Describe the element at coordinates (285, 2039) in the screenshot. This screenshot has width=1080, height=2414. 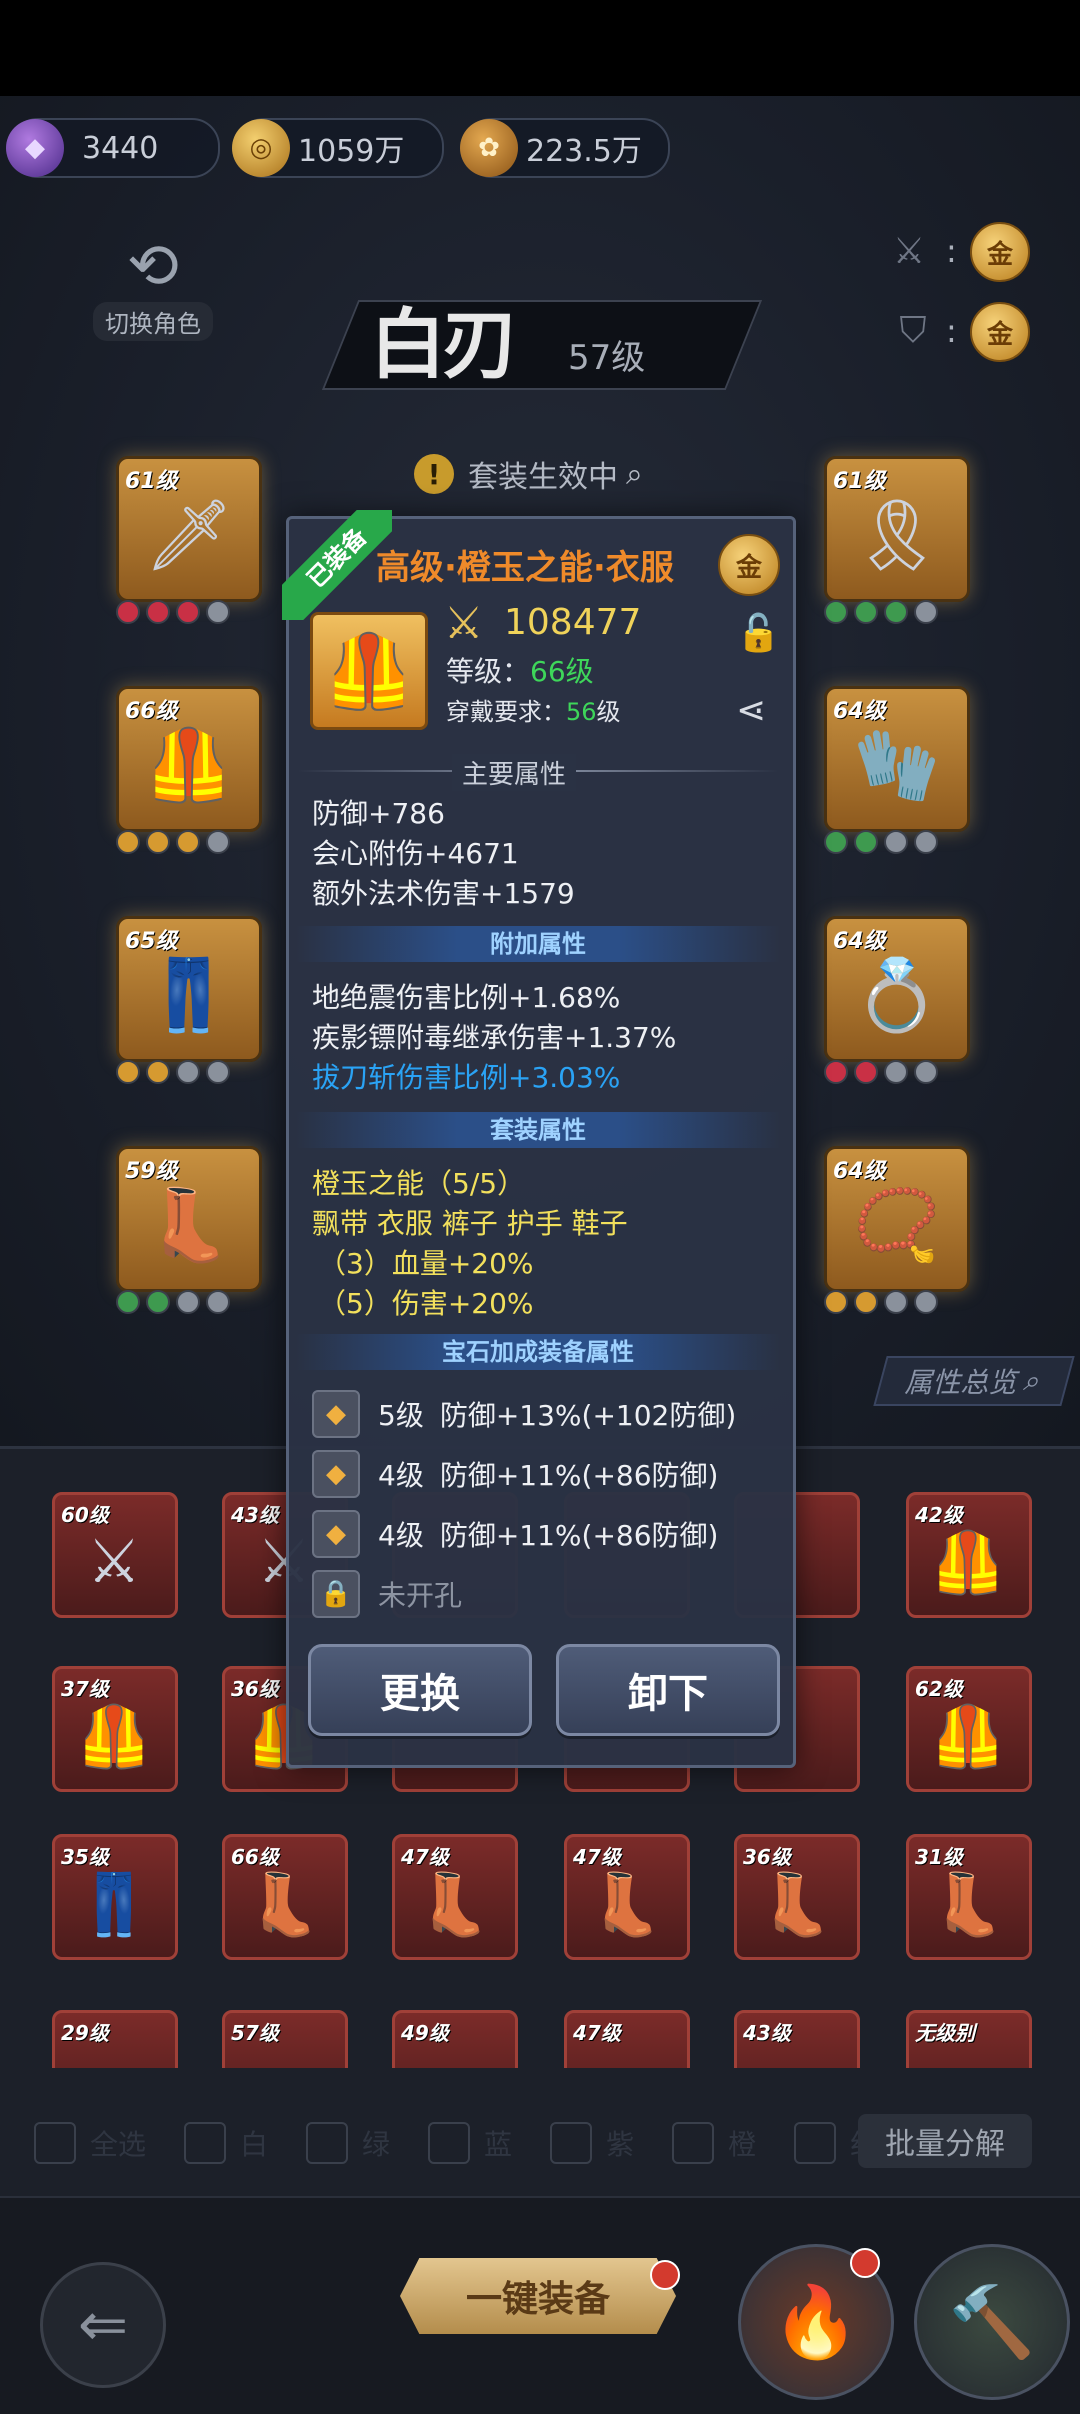
I see `bag-item: 57级` at that location.